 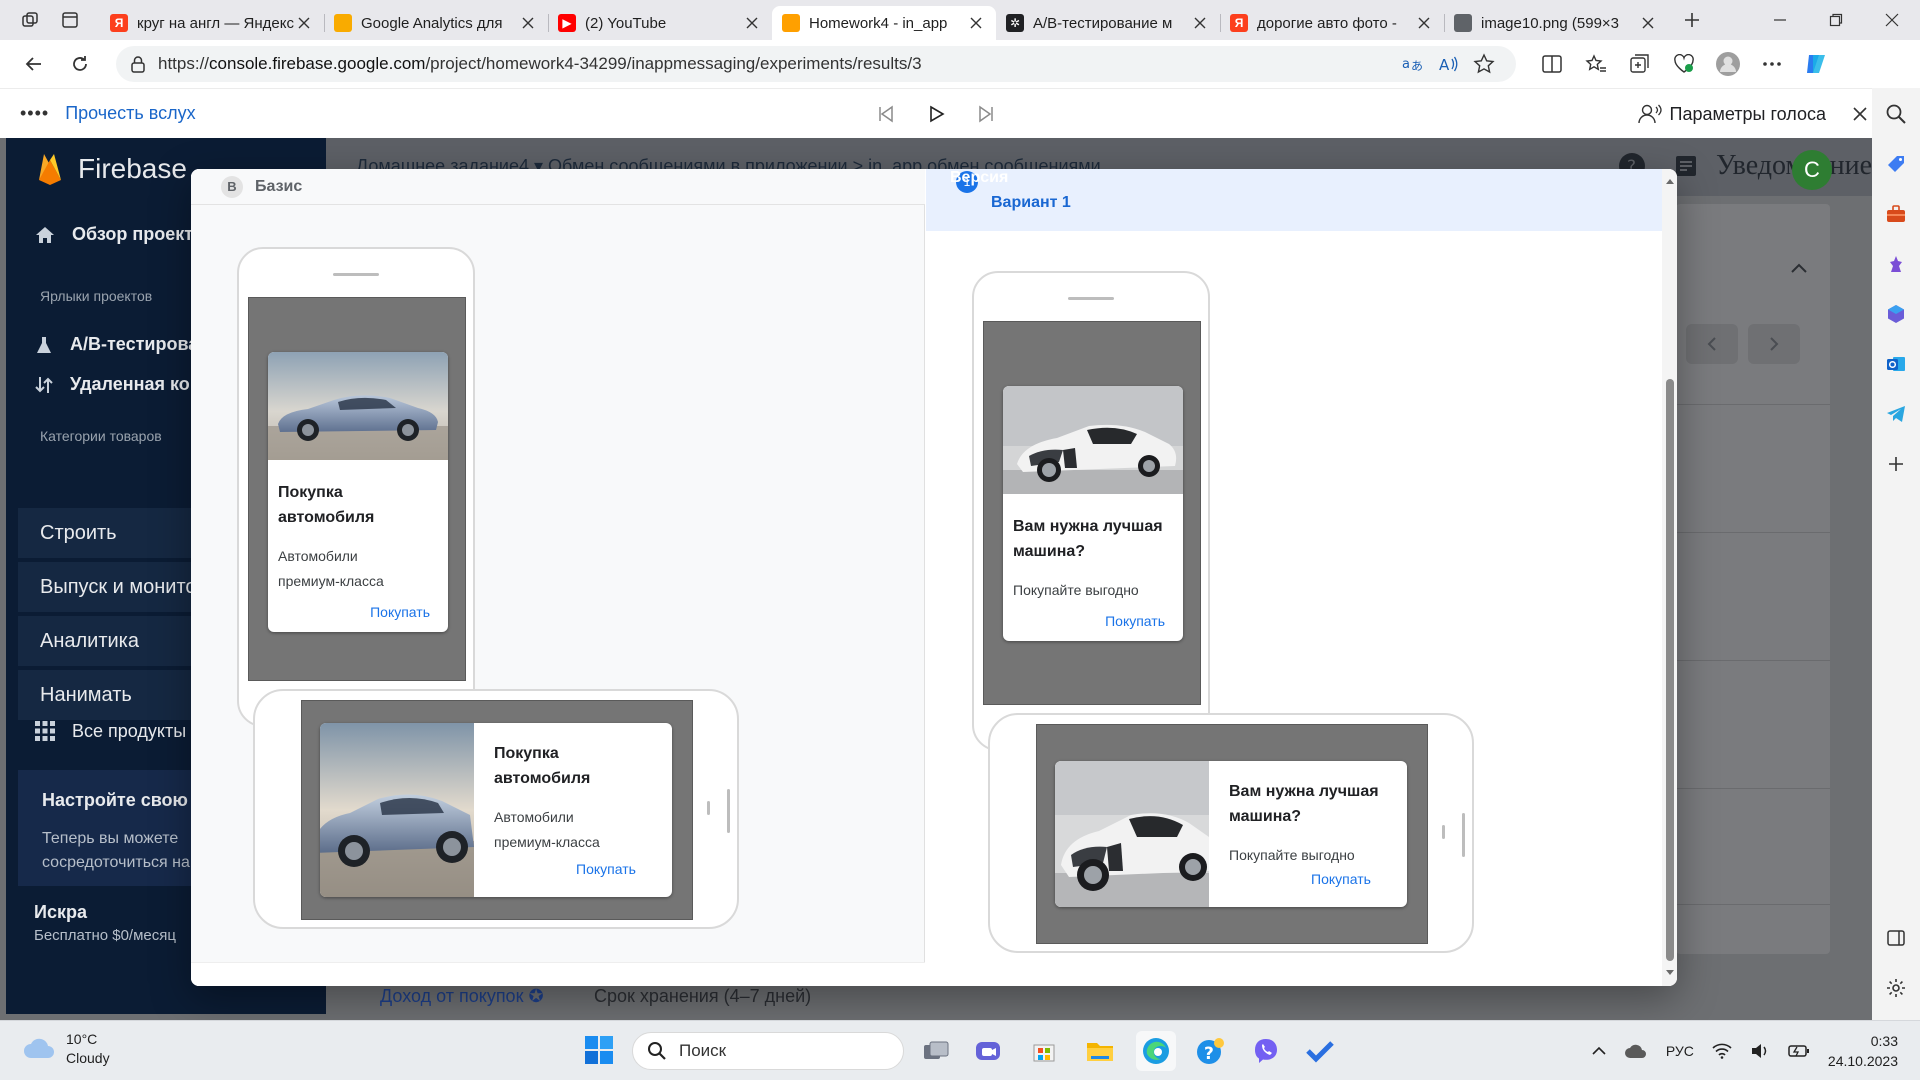 What do you see at coordinates (1684, 64) in the screenshot?
I see `browser-essentials-icon` at bounding box center [1684, 64].